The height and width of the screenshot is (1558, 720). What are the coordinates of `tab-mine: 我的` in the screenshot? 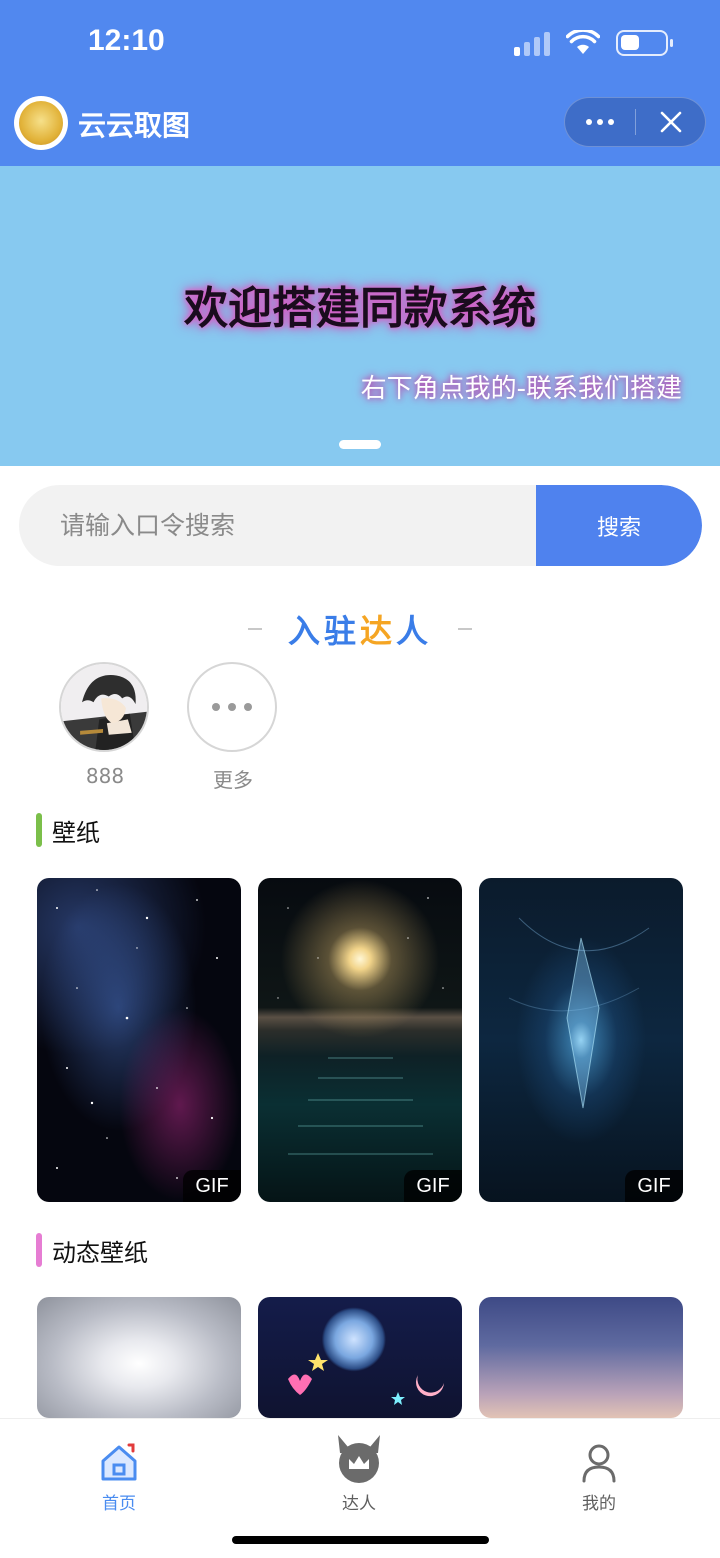 It's located at (599, 1472).